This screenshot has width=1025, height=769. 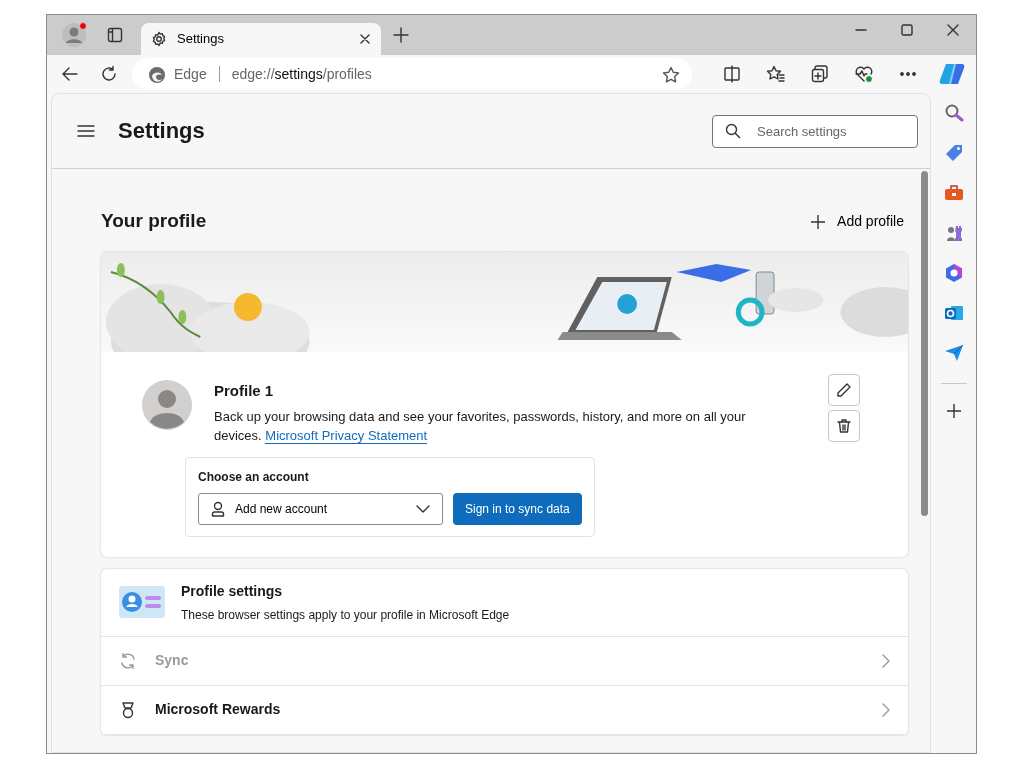 I want to click on profile-description: Back up your browsing data and see your favorites, passwords, history, and more on all your devices. Microsoft Privacy Statement, so click(x=480, y=426).